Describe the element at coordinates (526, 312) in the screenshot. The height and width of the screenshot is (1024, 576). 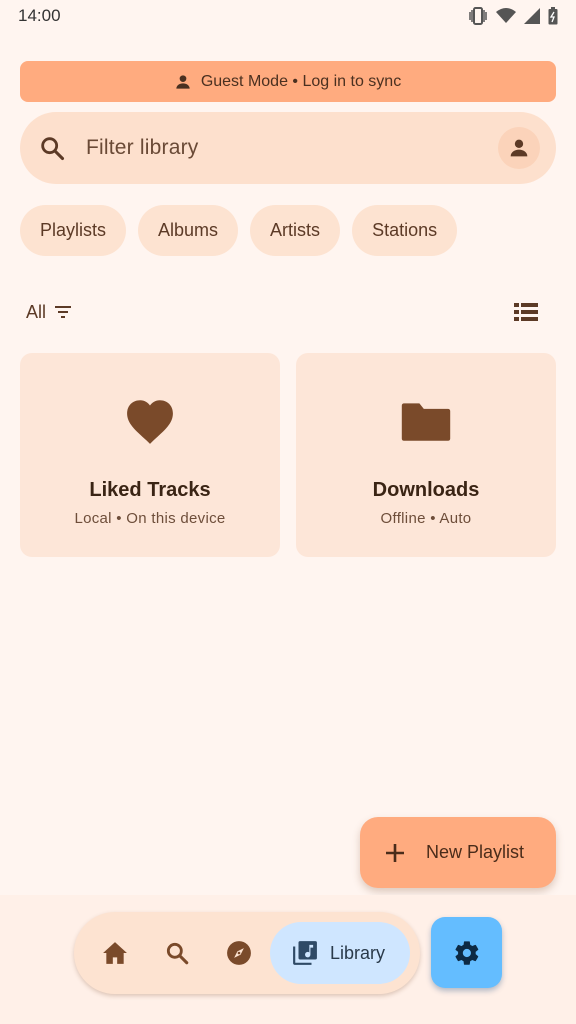
I see `list-view-icon` at that location.